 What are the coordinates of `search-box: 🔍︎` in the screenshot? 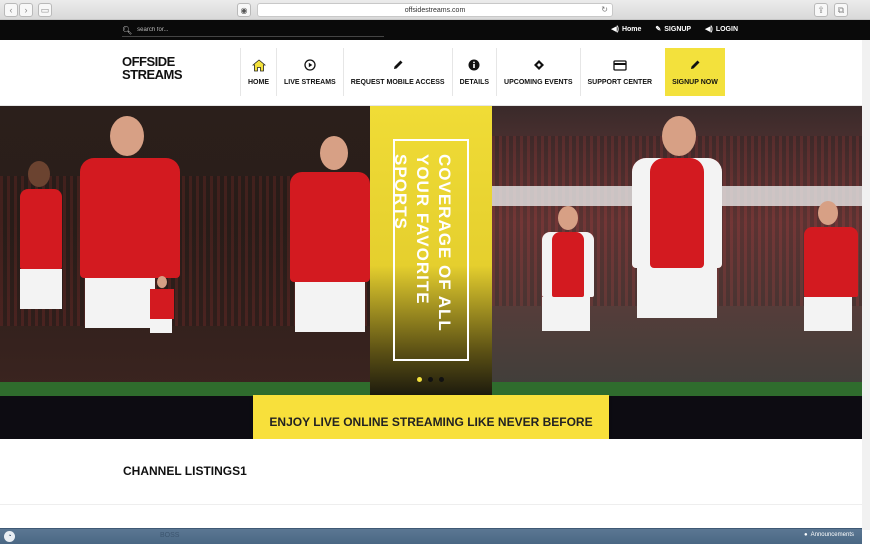 It's located at (253, 30).